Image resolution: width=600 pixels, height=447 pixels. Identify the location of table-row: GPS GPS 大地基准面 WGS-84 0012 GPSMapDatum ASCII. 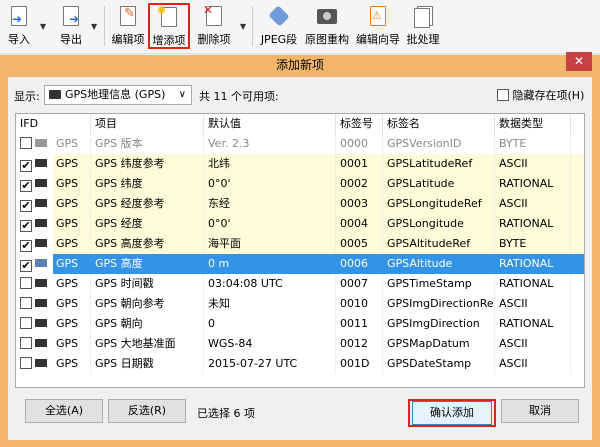
(300, 344).